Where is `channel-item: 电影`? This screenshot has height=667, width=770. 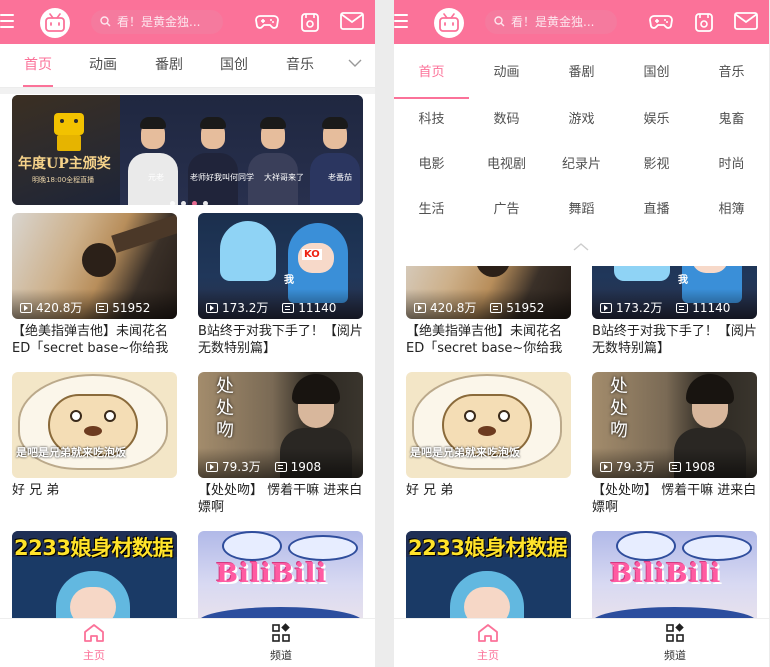 channel-item: 电影 is located at coordinates (431, 165).